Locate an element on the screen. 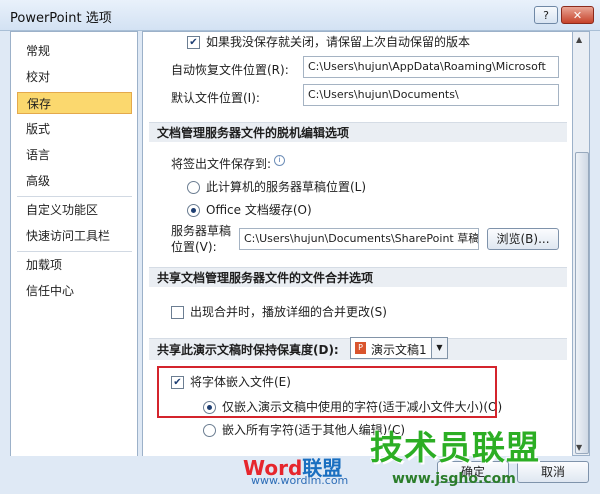 The width and height of the screenshot is (600, 494). info-icon: i is located at coordinates (280, 160).